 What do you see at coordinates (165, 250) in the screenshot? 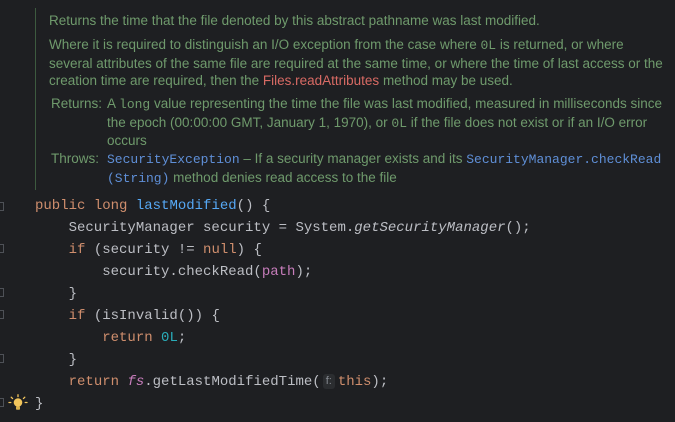
I see `code-line: if (security != null) {` at bounding box center [165, 250].